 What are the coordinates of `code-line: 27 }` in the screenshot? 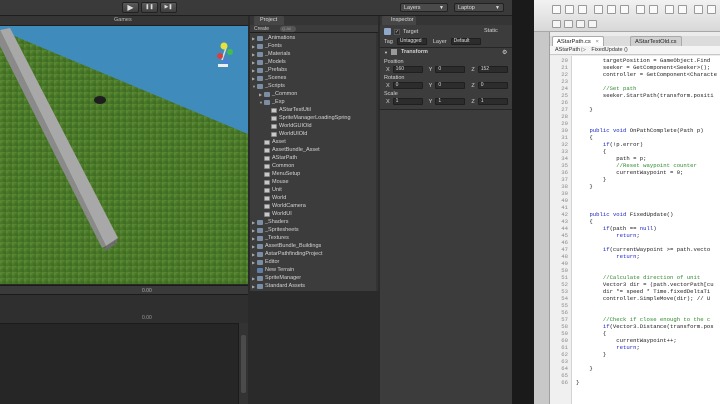 It's located at (635, 109).